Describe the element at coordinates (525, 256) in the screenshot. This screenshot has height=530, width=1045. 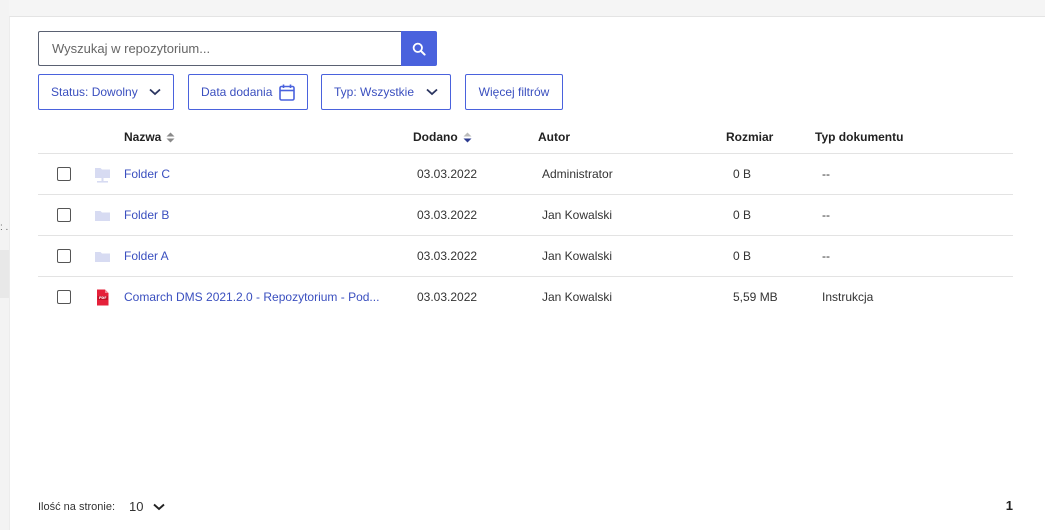
I see `table-row: Folder A 03.03.2022 Jan Kowalski 0 B --` at that location.